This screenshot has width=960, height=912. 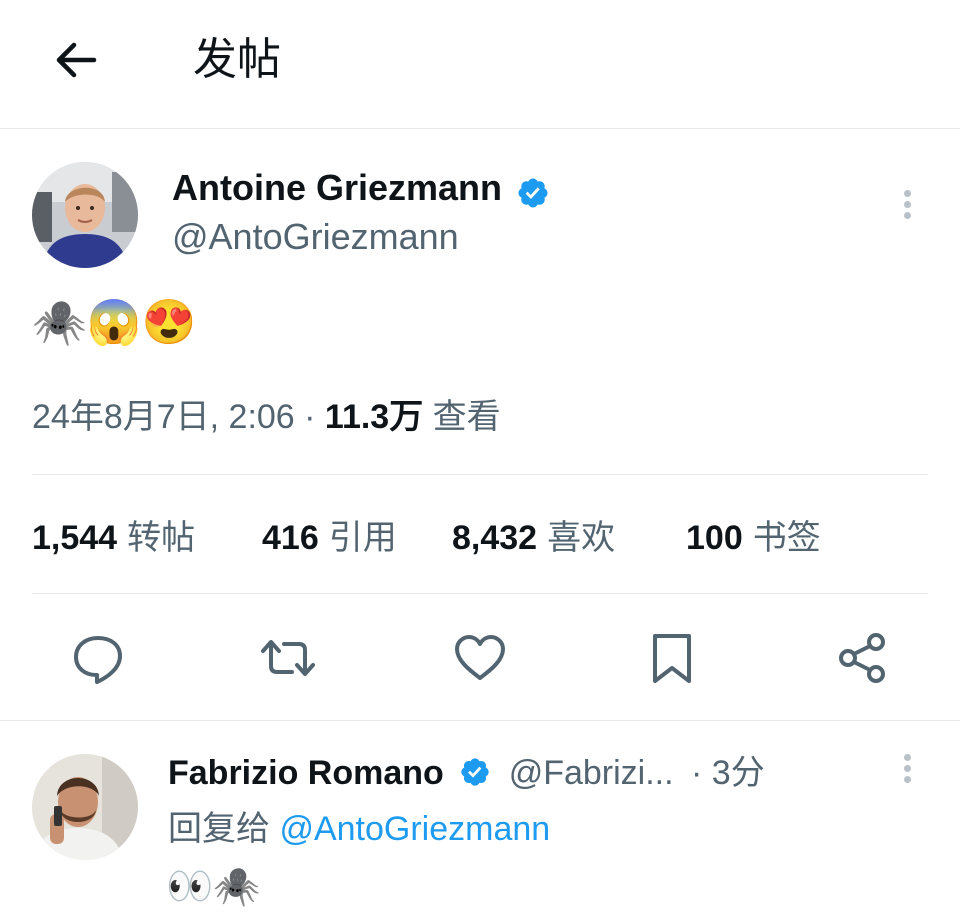 I want to click on reply-author-avatar, so click(x=85, y=807).